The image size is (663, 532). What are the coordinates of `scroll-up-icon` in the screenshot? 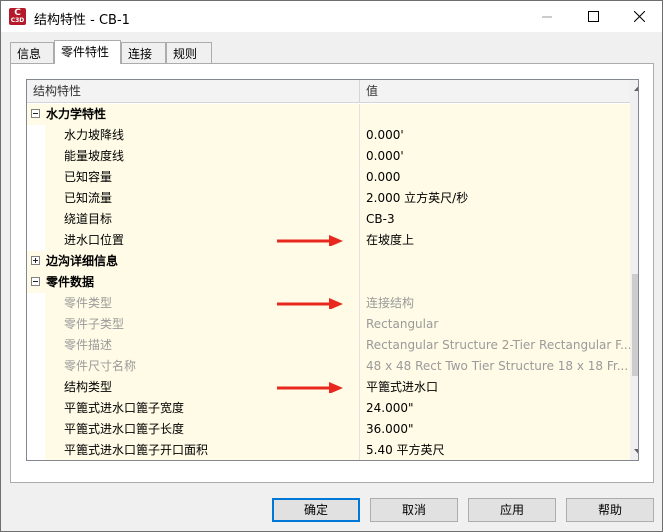 It's located at (634, 88).